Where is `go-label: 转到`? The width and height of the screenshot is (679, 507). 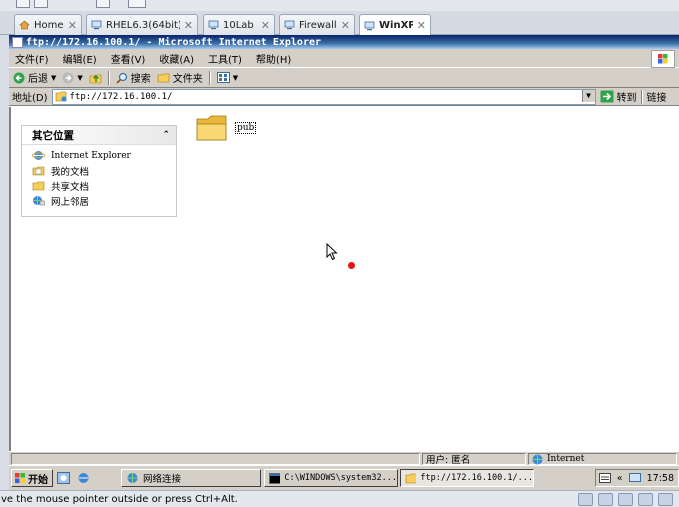 go-label: 转到 is located at coordinates (626, 98).